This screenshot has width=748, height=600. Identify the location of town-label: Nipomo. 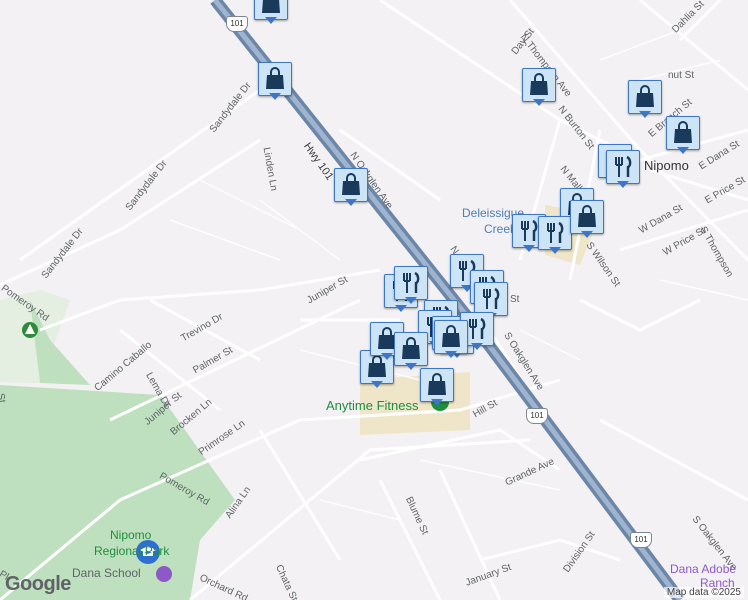
(666, 165).